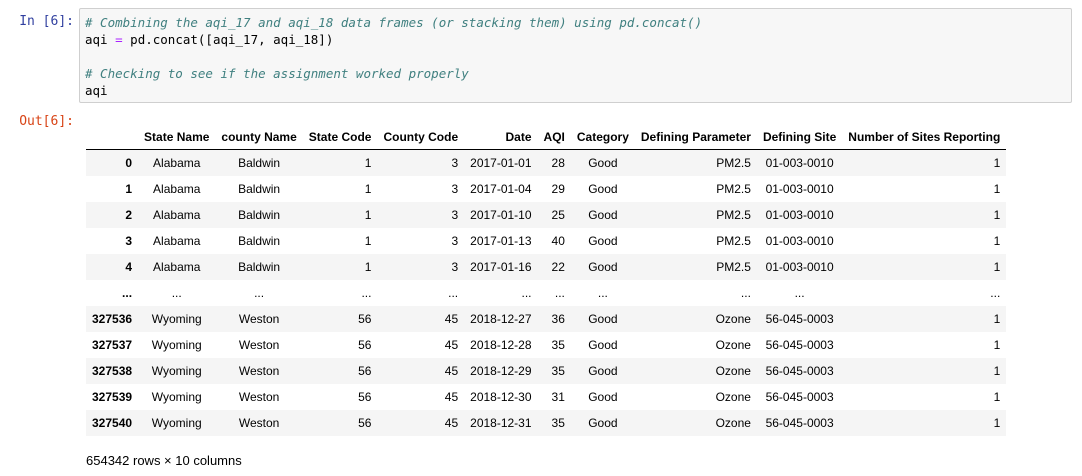  Describe the element at coordinates (340, 137) in the screenshot. I see `column-header: State Code` at that location.